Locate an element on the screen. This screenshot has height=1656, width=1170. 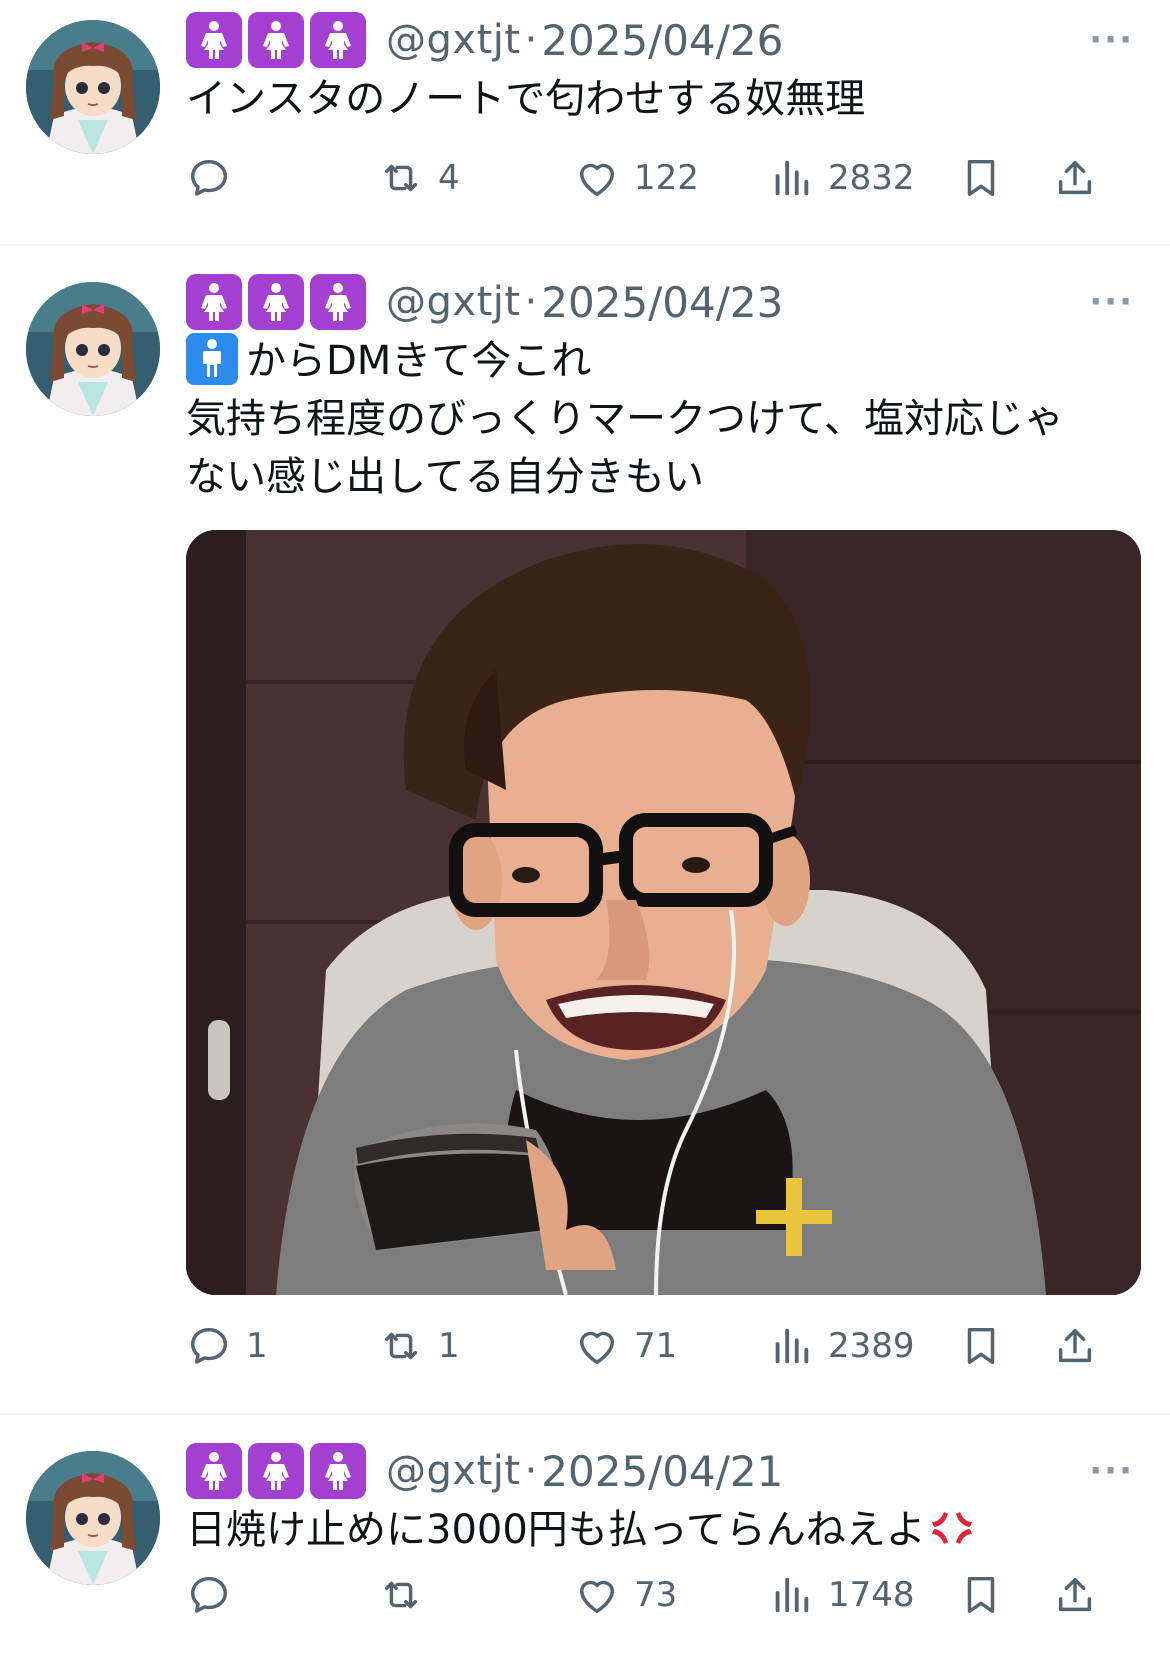
tweet-text-line: からDMきて今これ is located at coordinates (656, 361).